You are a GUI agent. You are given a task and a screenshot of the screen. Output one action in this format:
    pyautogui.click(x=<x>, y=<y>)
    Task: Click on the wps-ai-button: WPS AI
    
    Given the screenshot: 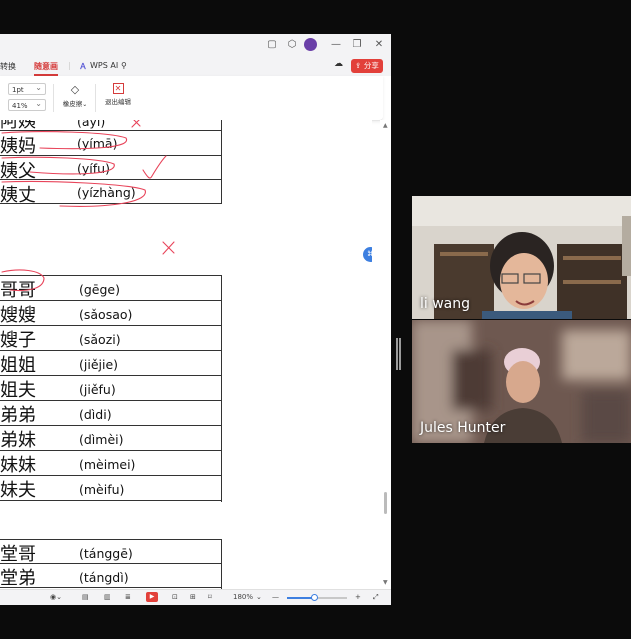 What is the action you would take?
    pyautogui.click(x=104, y=65)
    